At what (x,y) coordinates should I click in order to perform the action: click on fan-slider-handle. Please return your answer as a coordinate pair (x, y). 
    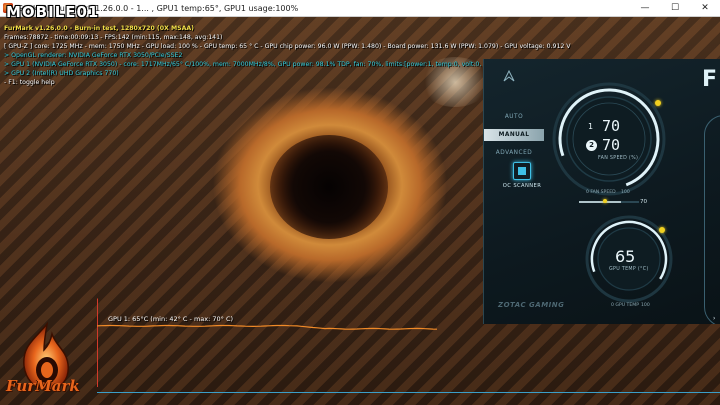
    Looking at the image, I should click on (605, 201).